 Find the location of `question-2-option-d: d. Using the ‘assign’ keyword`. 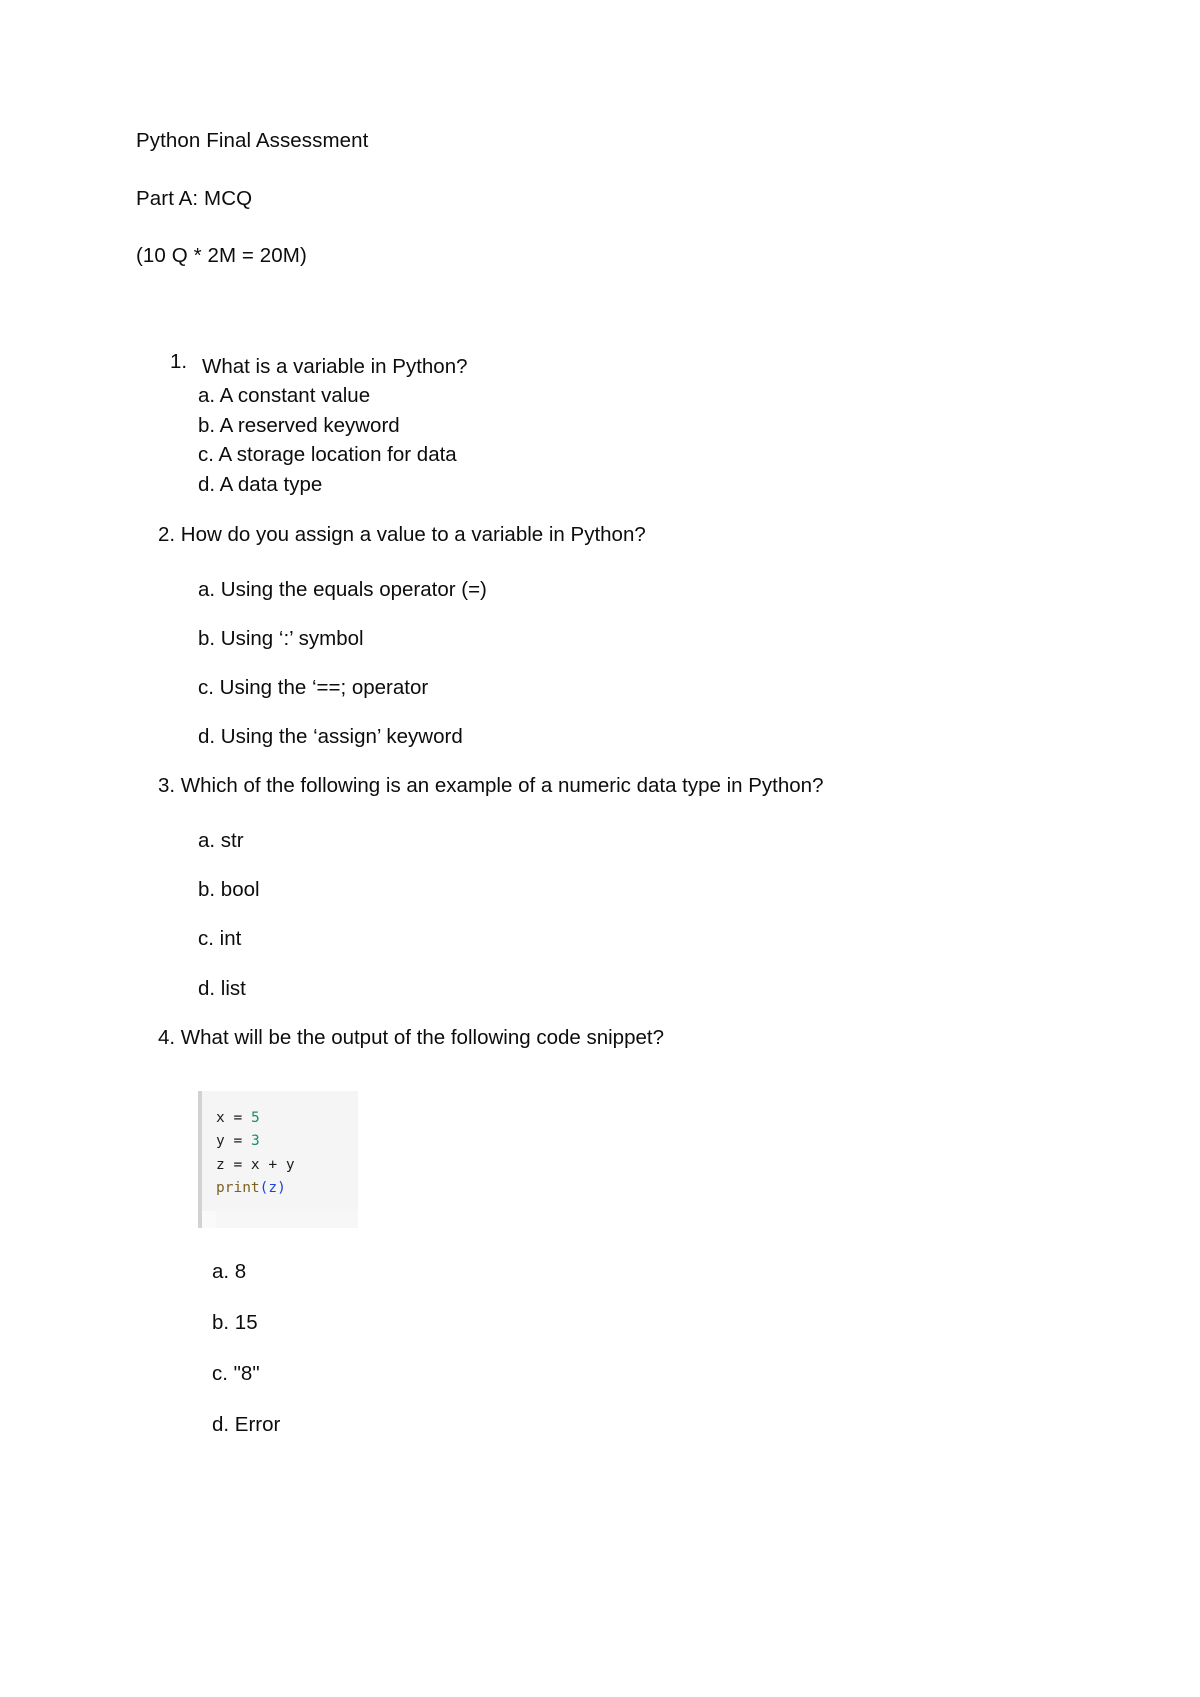

question-2-option-d: d. Using the ‘assign’ keyword is located at coordinates (330, 737).